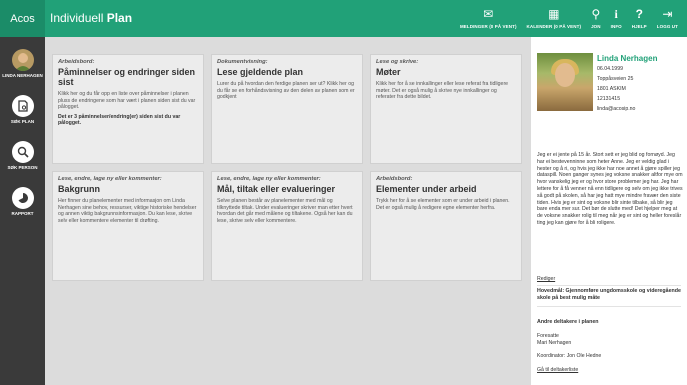  Describe the element at coordinates (22, 75) in the screenshot. I see `sidebar-item-profile-label: LINDA NERHAGEN` at that location.